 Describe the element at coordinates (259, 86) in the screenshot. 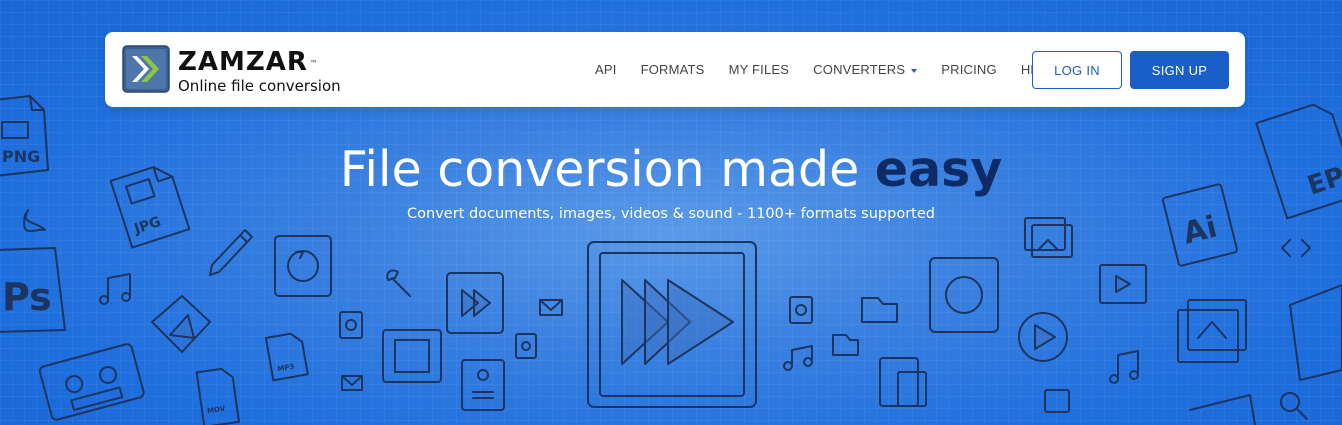

I see `brand-tagline: Online file conversion` at that location.